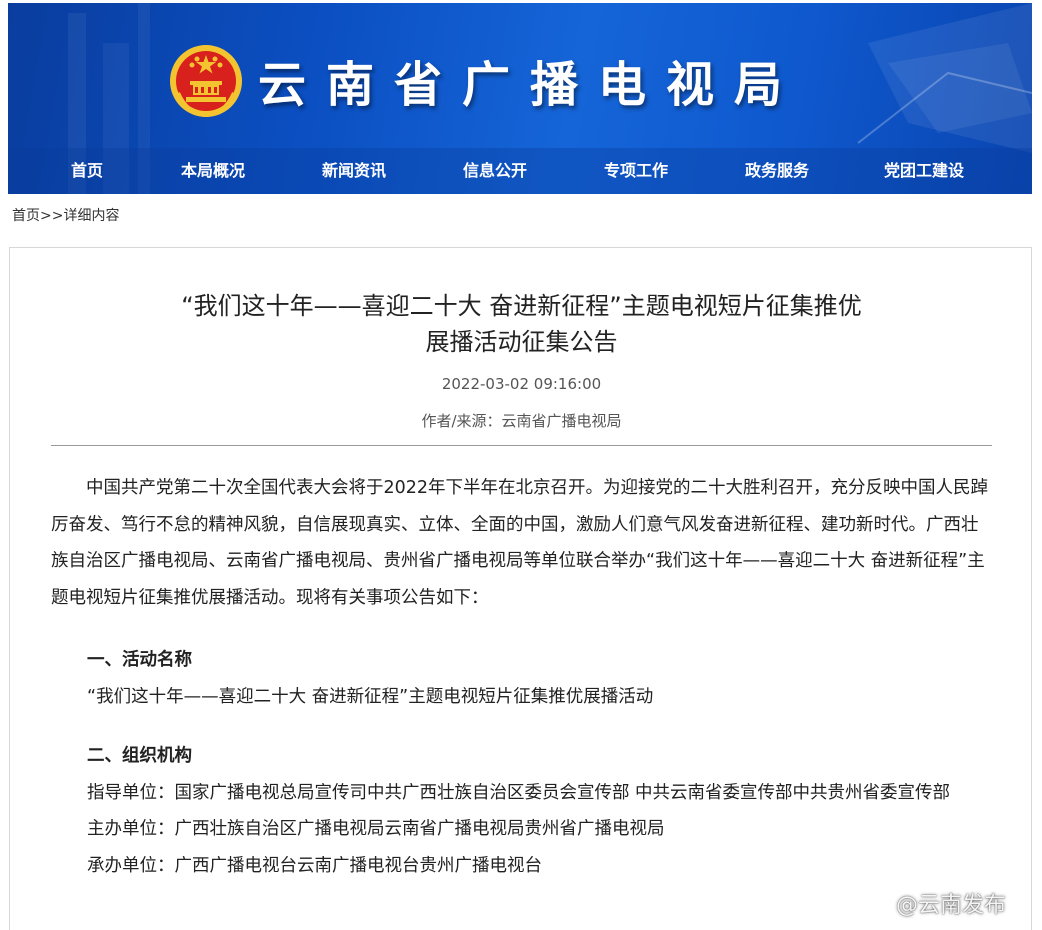 The image size is (1042, 930). What do you see at coordinates (139, 756) in the screenshot?
I see `section2-heading: 二、组织机构` at bounding box center [139, 756].